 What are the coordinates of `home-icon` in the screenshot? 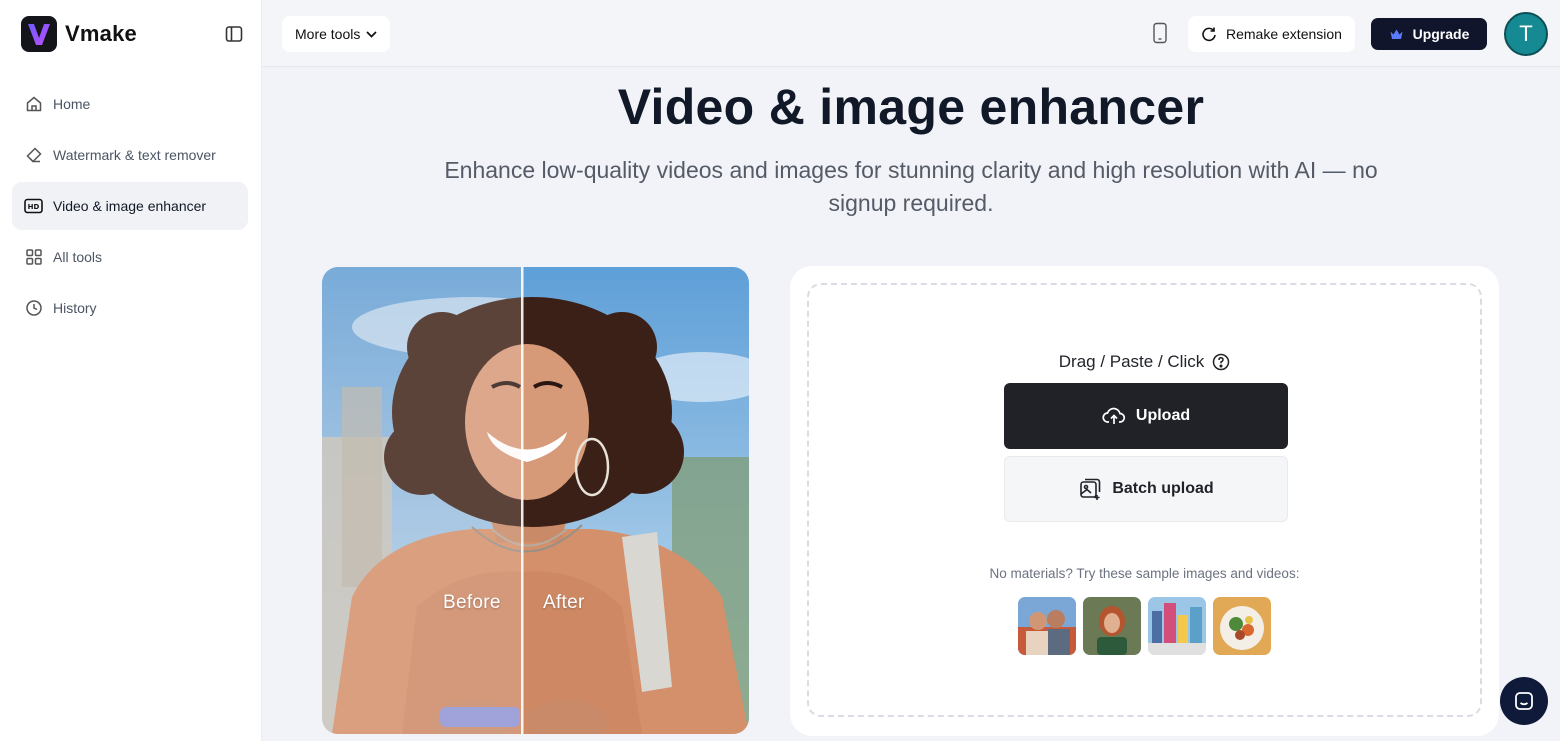 It's located at (33, 104).